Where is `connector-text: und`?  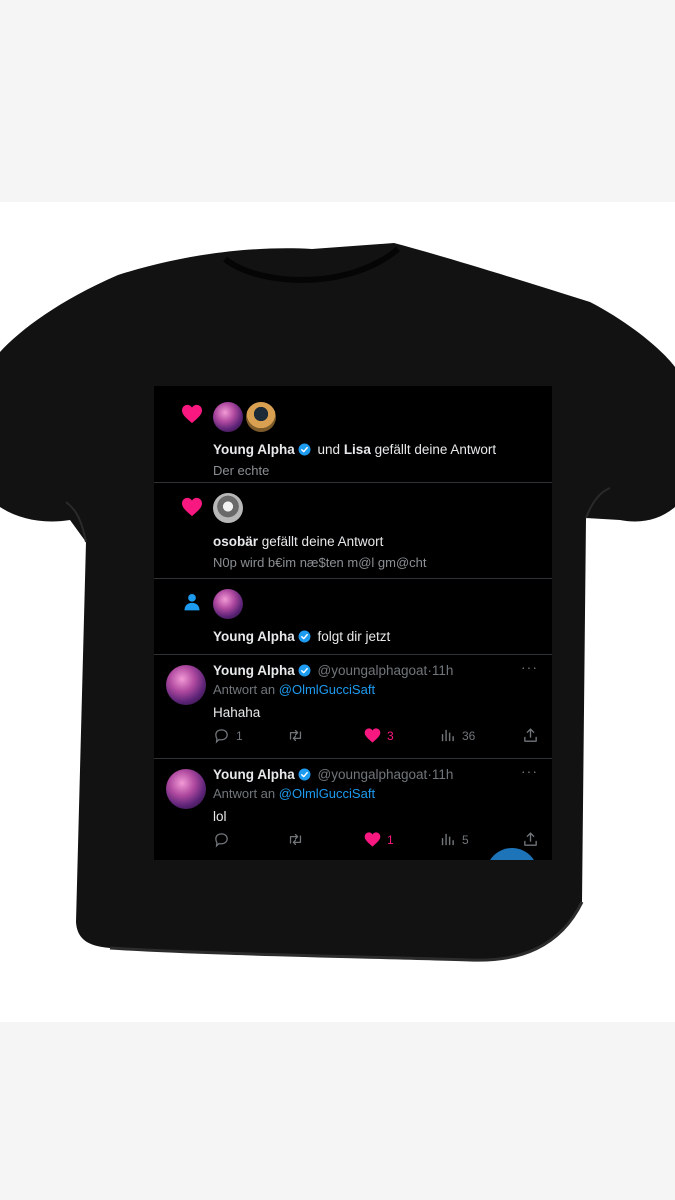
connector-text: und is located at coordinates (329, 449).